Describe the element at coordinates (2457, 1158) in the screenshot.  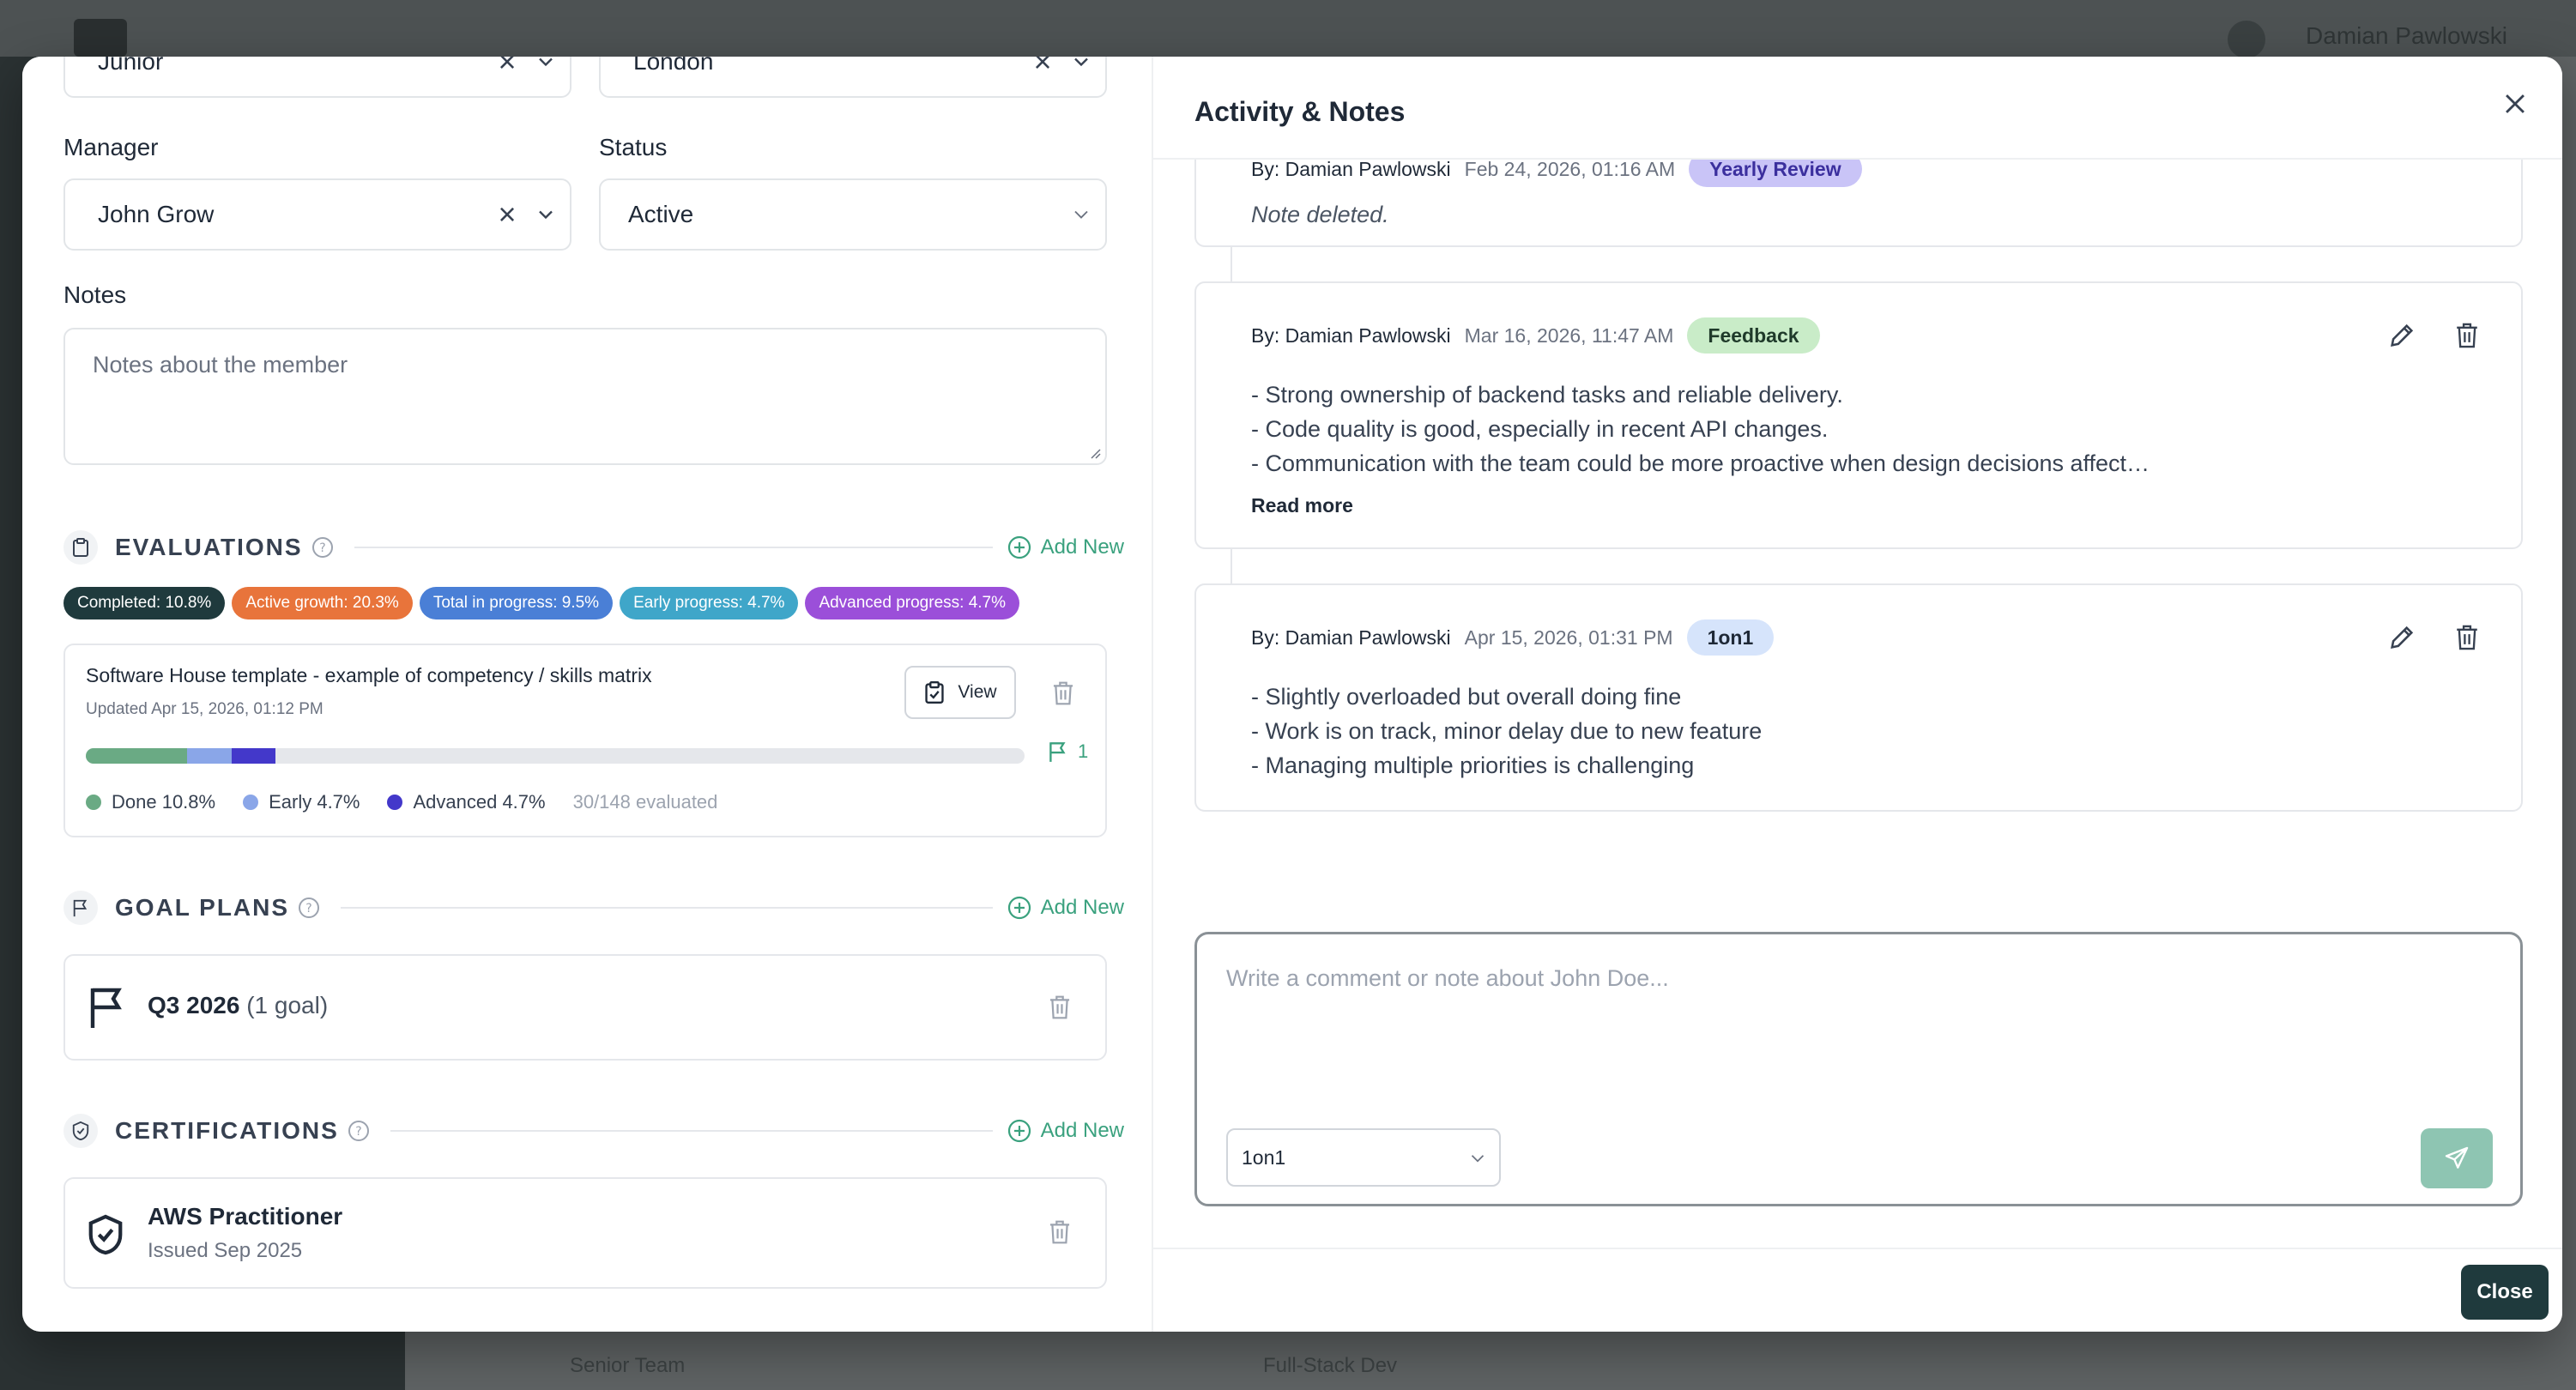
I see `send-button` at that location.